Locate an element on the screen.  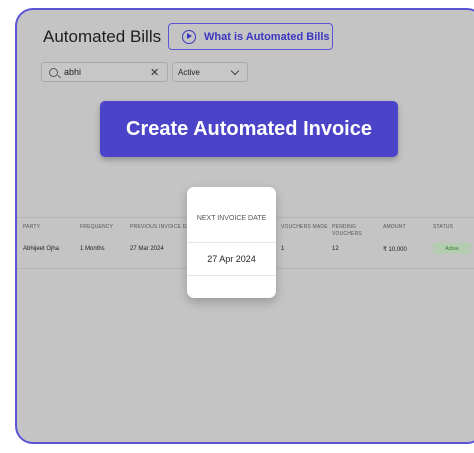
cell-frequency: 1 Months is located at coordinates (92, 249).